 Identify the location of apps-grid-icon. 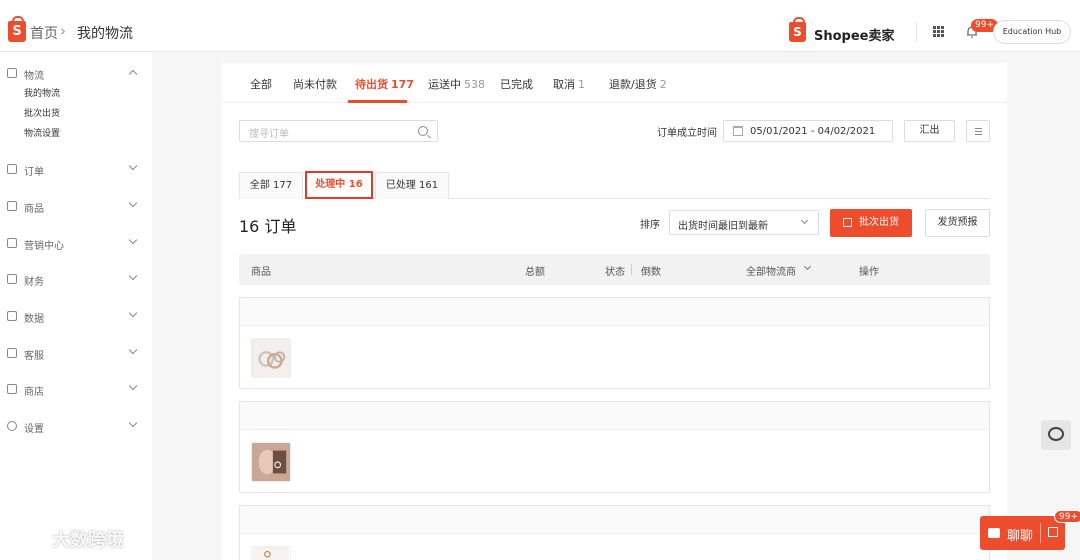
(939, 32).